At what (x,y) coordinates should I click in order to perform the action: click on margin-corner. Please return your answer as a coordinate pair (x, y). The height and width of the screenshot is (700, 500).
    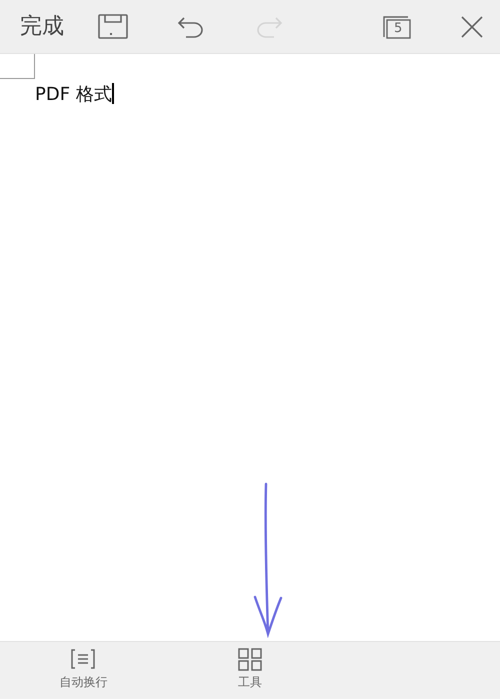
    Looking at the image, I should click on (17, 66).